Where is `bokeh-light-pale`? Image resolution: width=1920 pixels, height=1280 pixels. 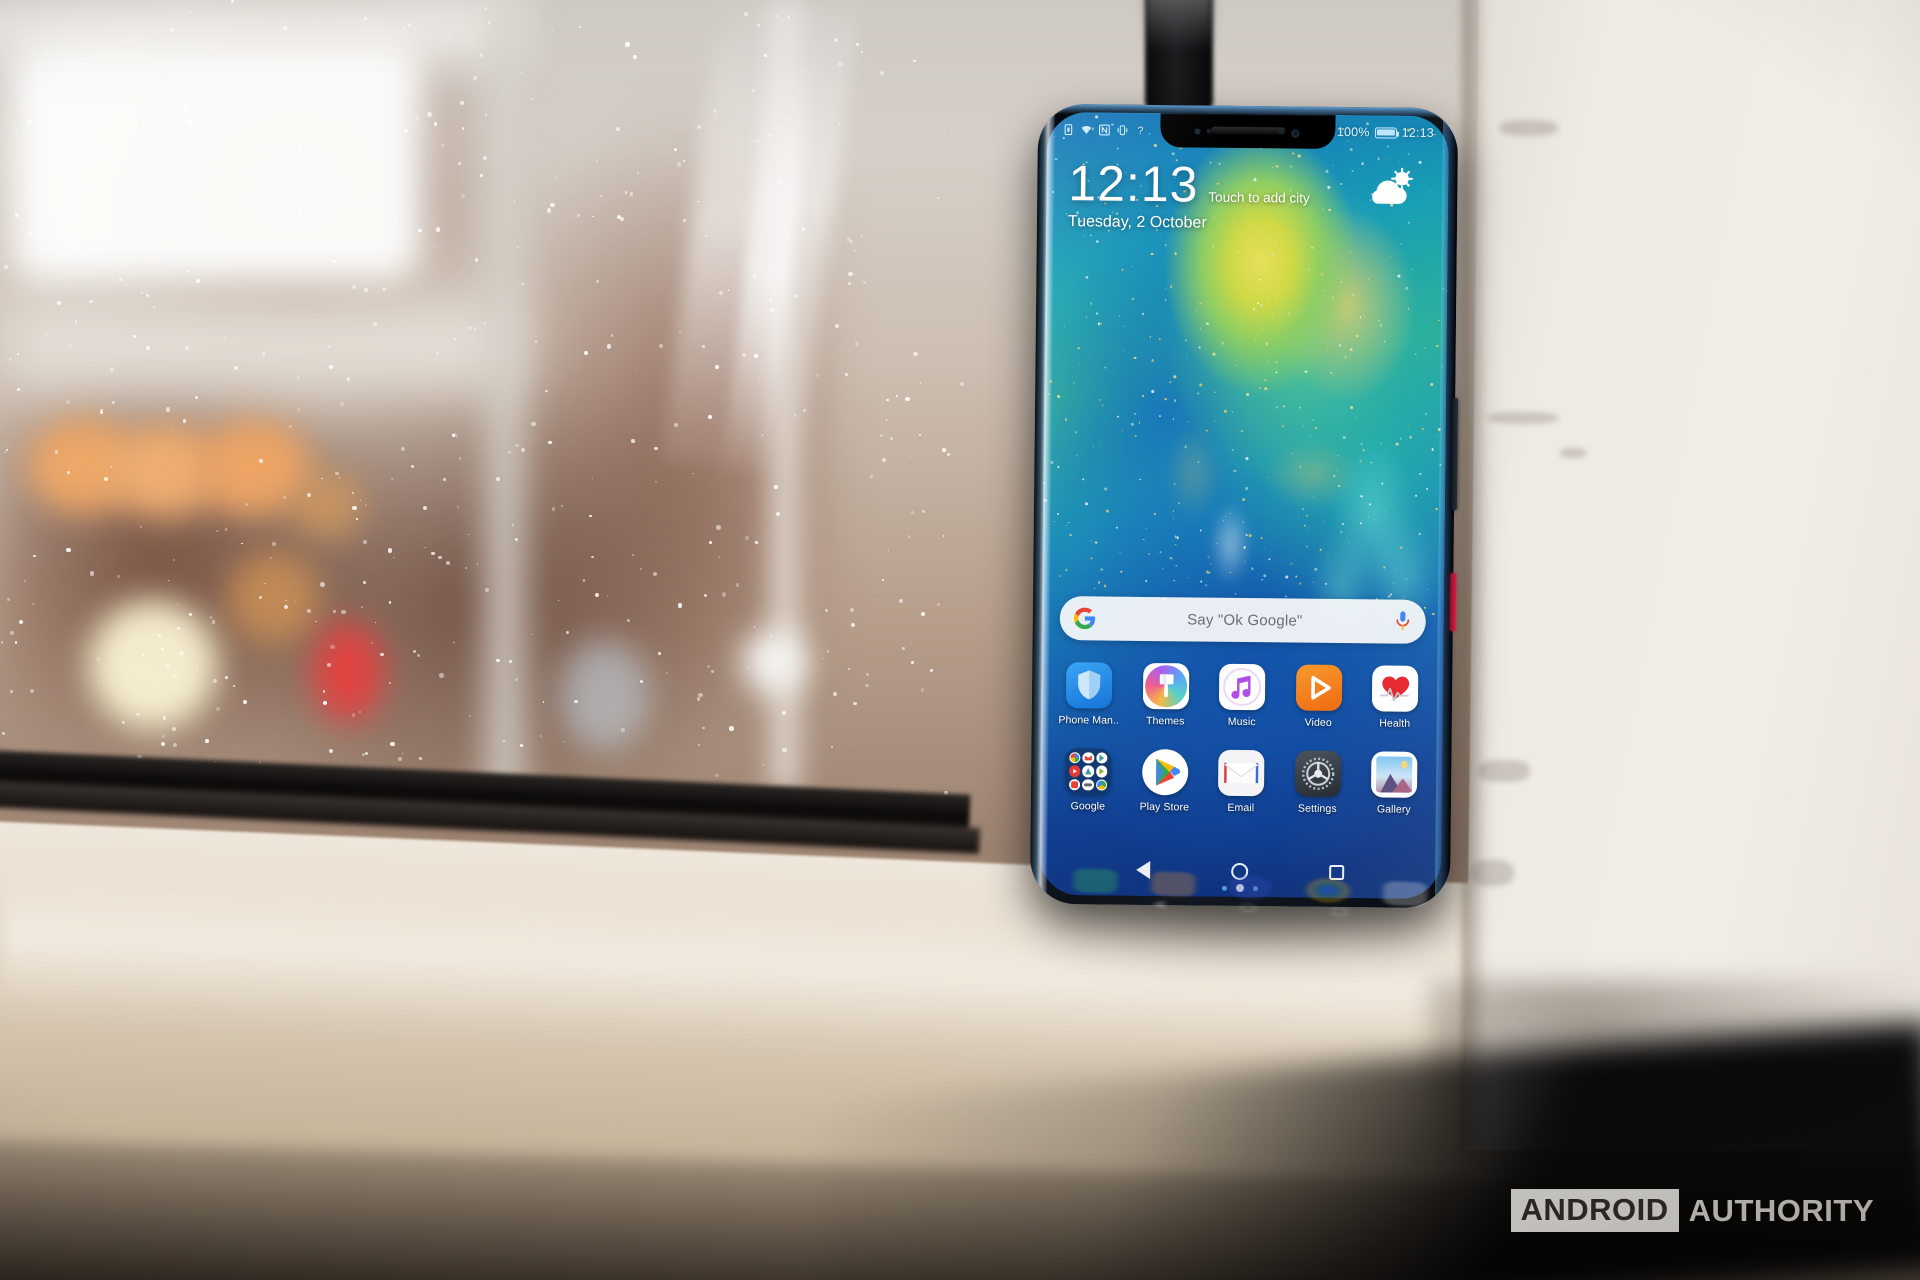 bokeh-light-pale is located at coordinates (605, 695).